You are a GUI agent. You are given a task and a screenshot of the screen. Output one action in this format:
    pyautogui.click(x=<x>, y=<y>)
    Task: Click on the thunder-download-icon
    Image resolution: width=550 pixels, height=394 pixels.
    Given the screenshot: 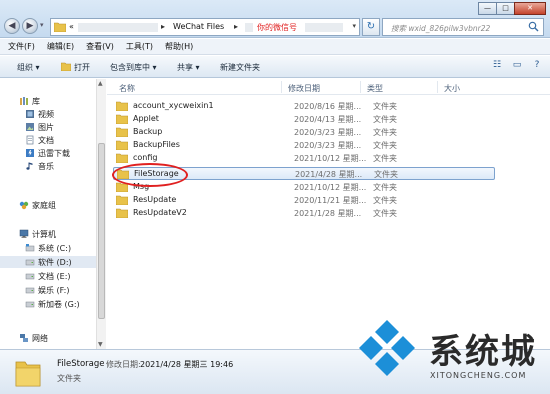 What is the action you would take?
    pyautogui.click(x=30, y=153)
    